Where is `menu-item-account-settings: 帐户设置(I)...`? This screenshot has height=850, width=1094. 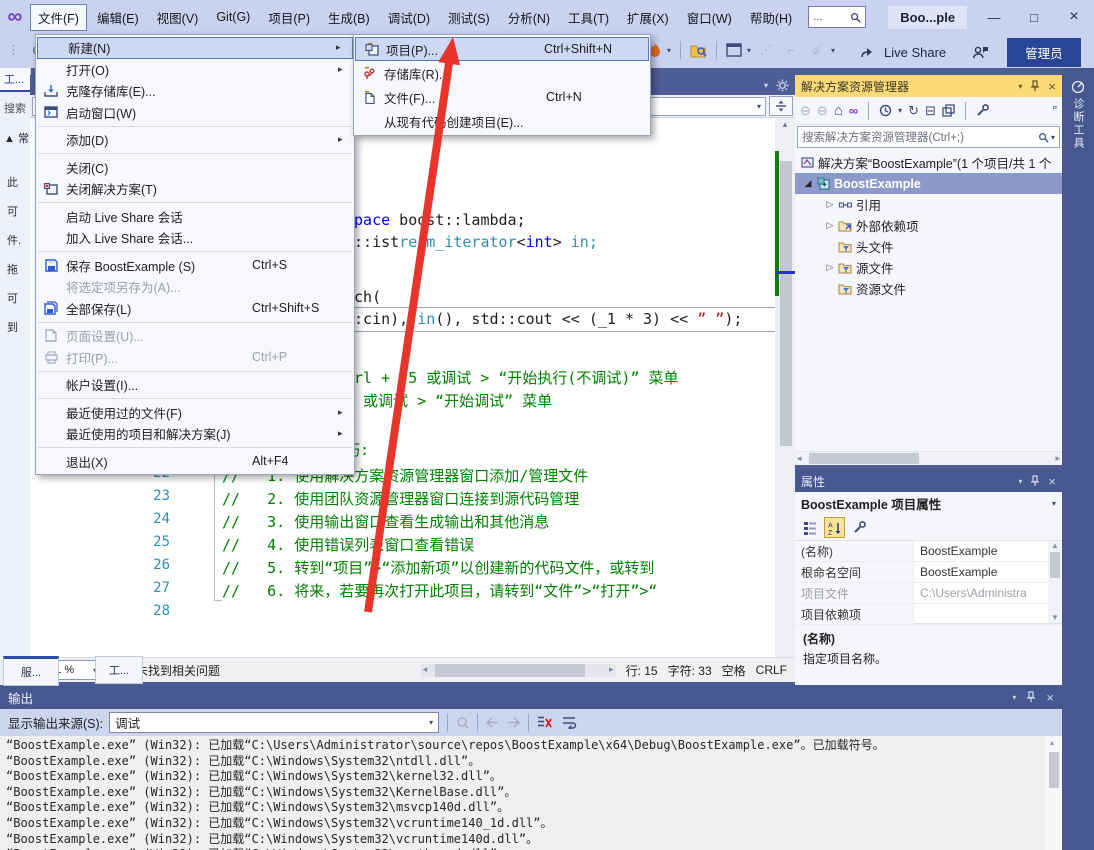
menu-item-account-settings: 帐户设置(I)... is located at coordinates (195, 385).